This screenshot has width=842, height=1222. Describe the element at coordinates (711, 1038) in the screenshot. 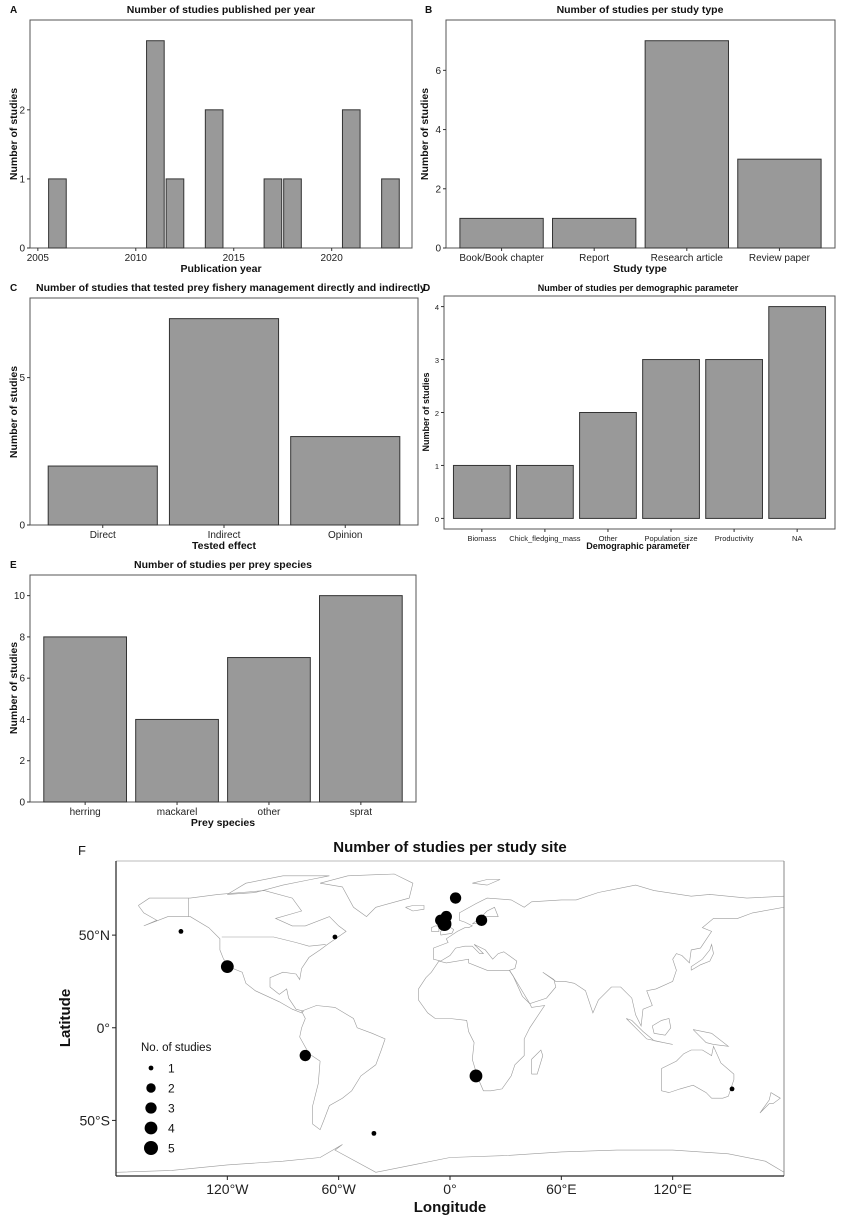

I see `coastline-new-guinea` at that location.